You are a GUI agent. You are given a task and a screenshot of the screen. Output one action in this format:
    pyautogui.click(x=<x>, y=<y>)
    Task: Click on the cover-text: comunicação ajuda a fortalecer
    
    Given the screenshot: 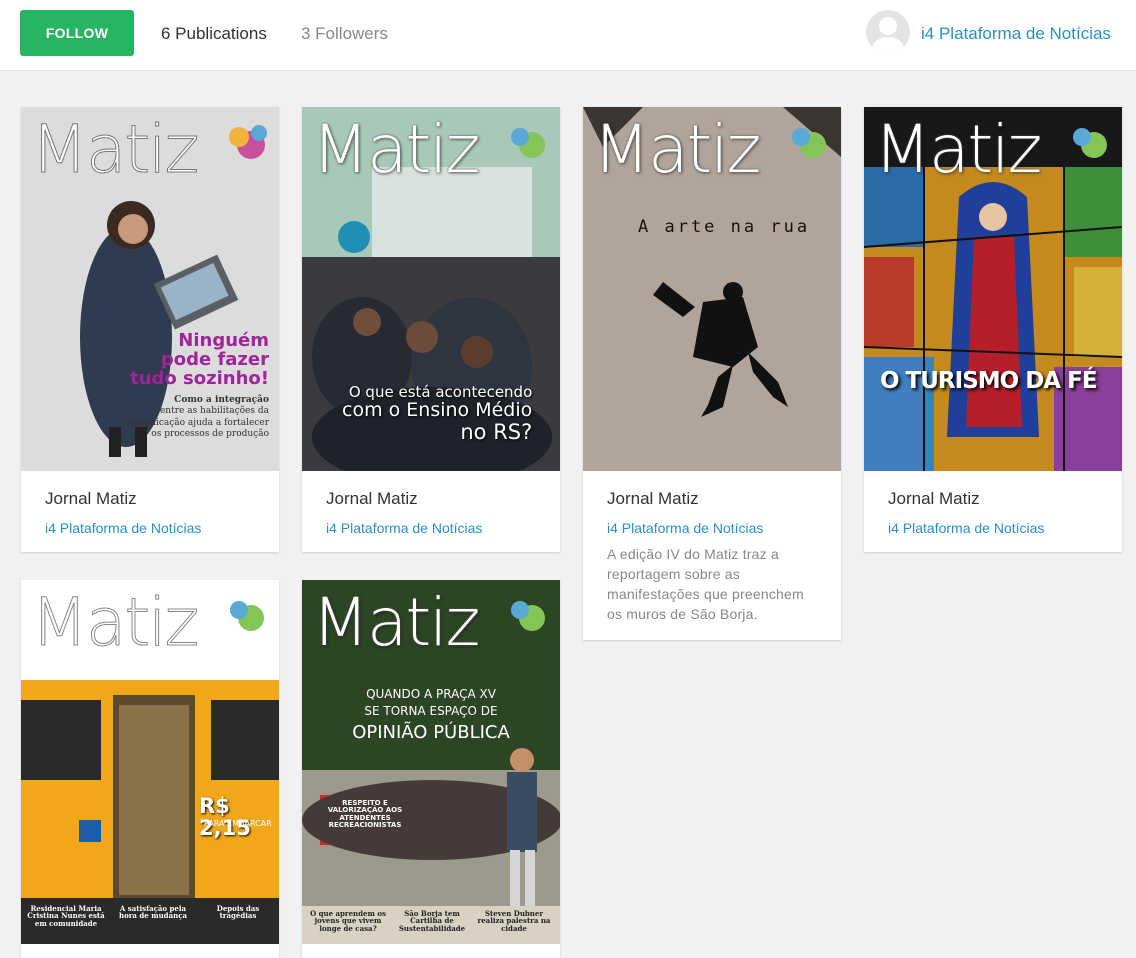 What is the action you would take?
    pyautogui.click(x=197, y=422)
    